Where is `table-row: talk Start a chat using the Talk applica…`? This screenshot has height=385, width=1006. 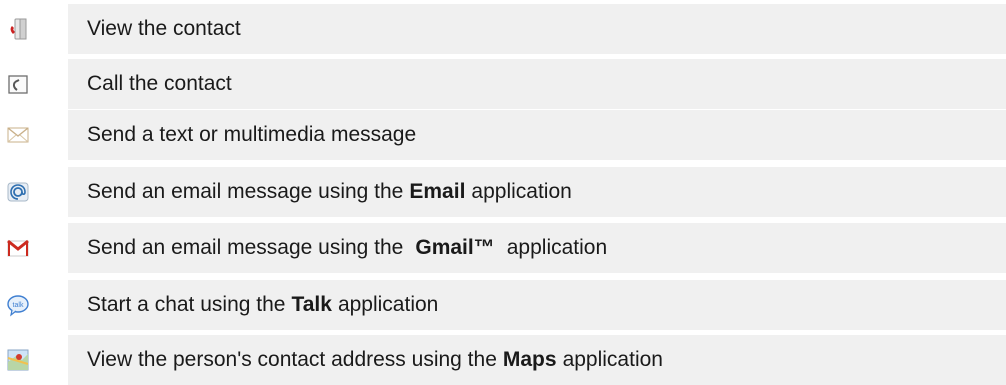 table-row: talk Start a chat using the Talk applica… is located at coordinates (503, 305).